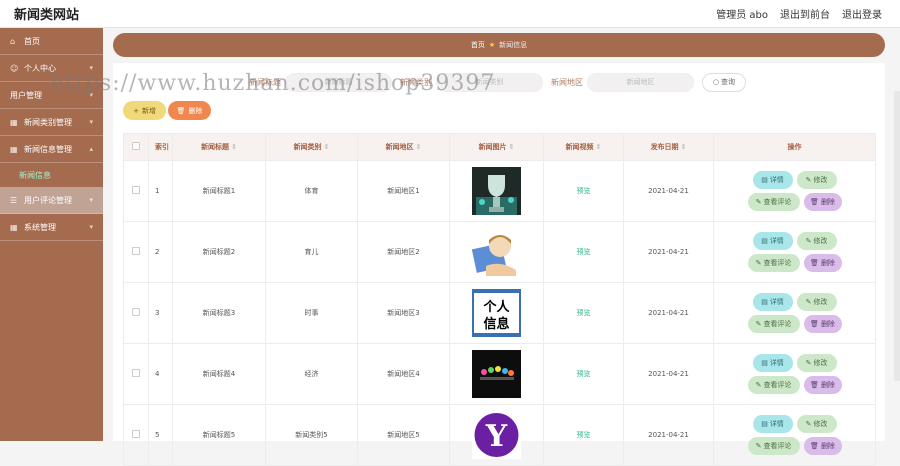  I want to click on sidebar-item-system: ▦ 系统管理 ▾, so click(51, 227).